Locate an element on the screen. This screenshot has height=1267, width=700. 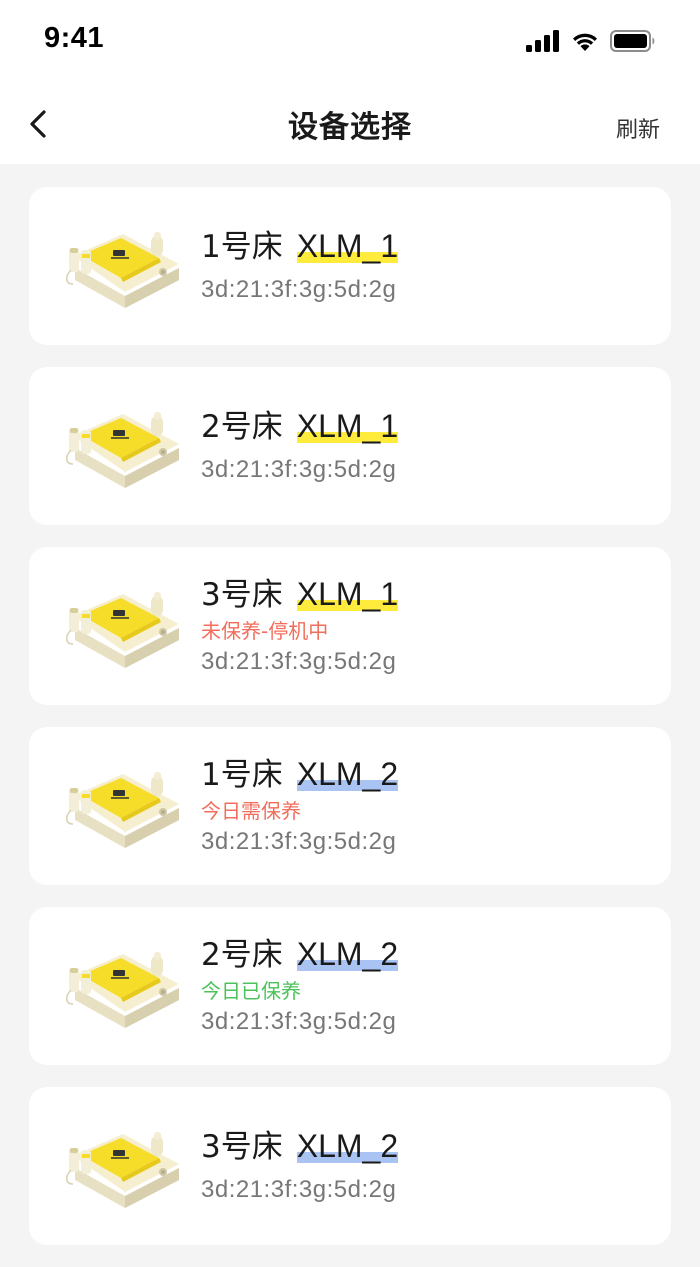
refresh-button: 刷新 is located at coordinates (638, 128).